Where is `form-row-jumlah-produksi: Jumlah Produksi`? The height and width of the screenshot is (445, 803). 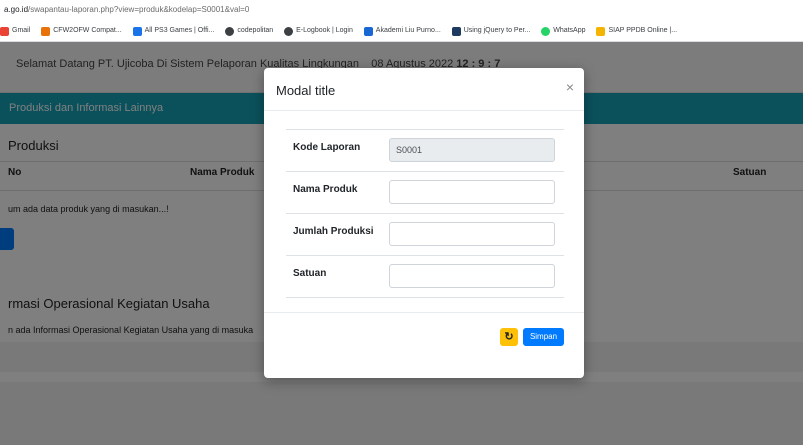
form-row-jumlah-produksi: Jumlah Produksi is located at coordinates (425, 234).